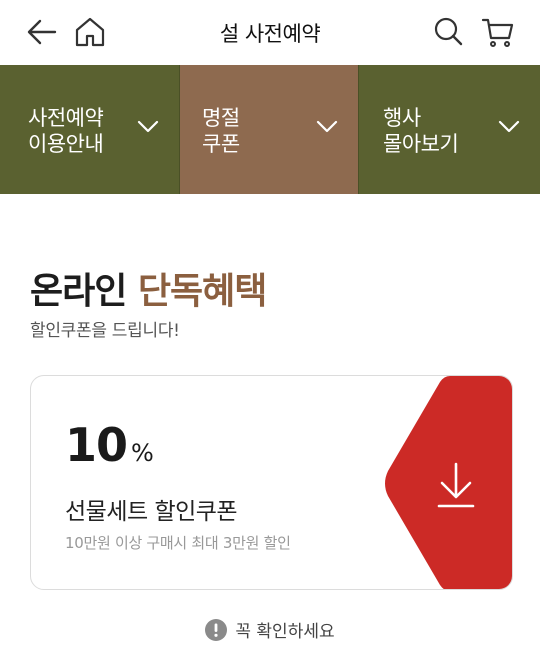 This screenshot has height=663, width=540. I want to click on coupon-discount: 10%, so click(109, 445).